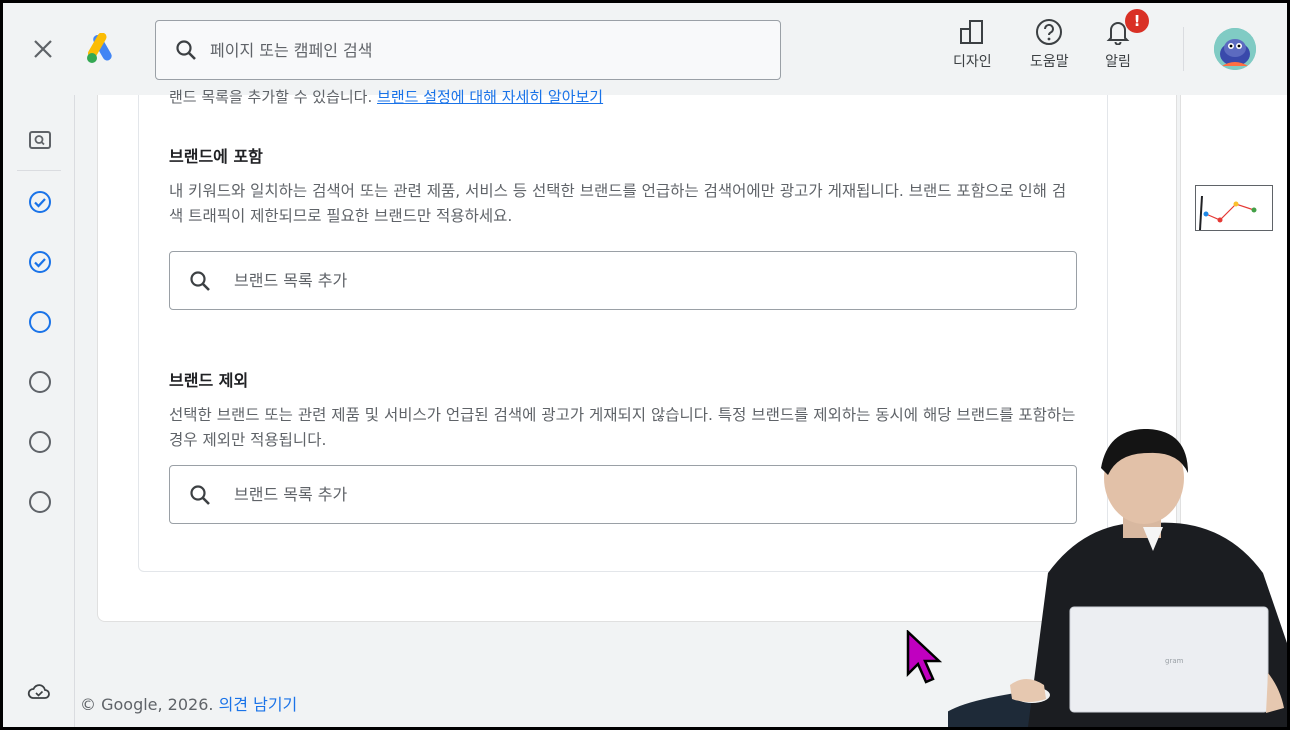  Describe the element at coordinates (1117, 577) in the screenshot. I see `presenter-video-overlay: gram` at that location.